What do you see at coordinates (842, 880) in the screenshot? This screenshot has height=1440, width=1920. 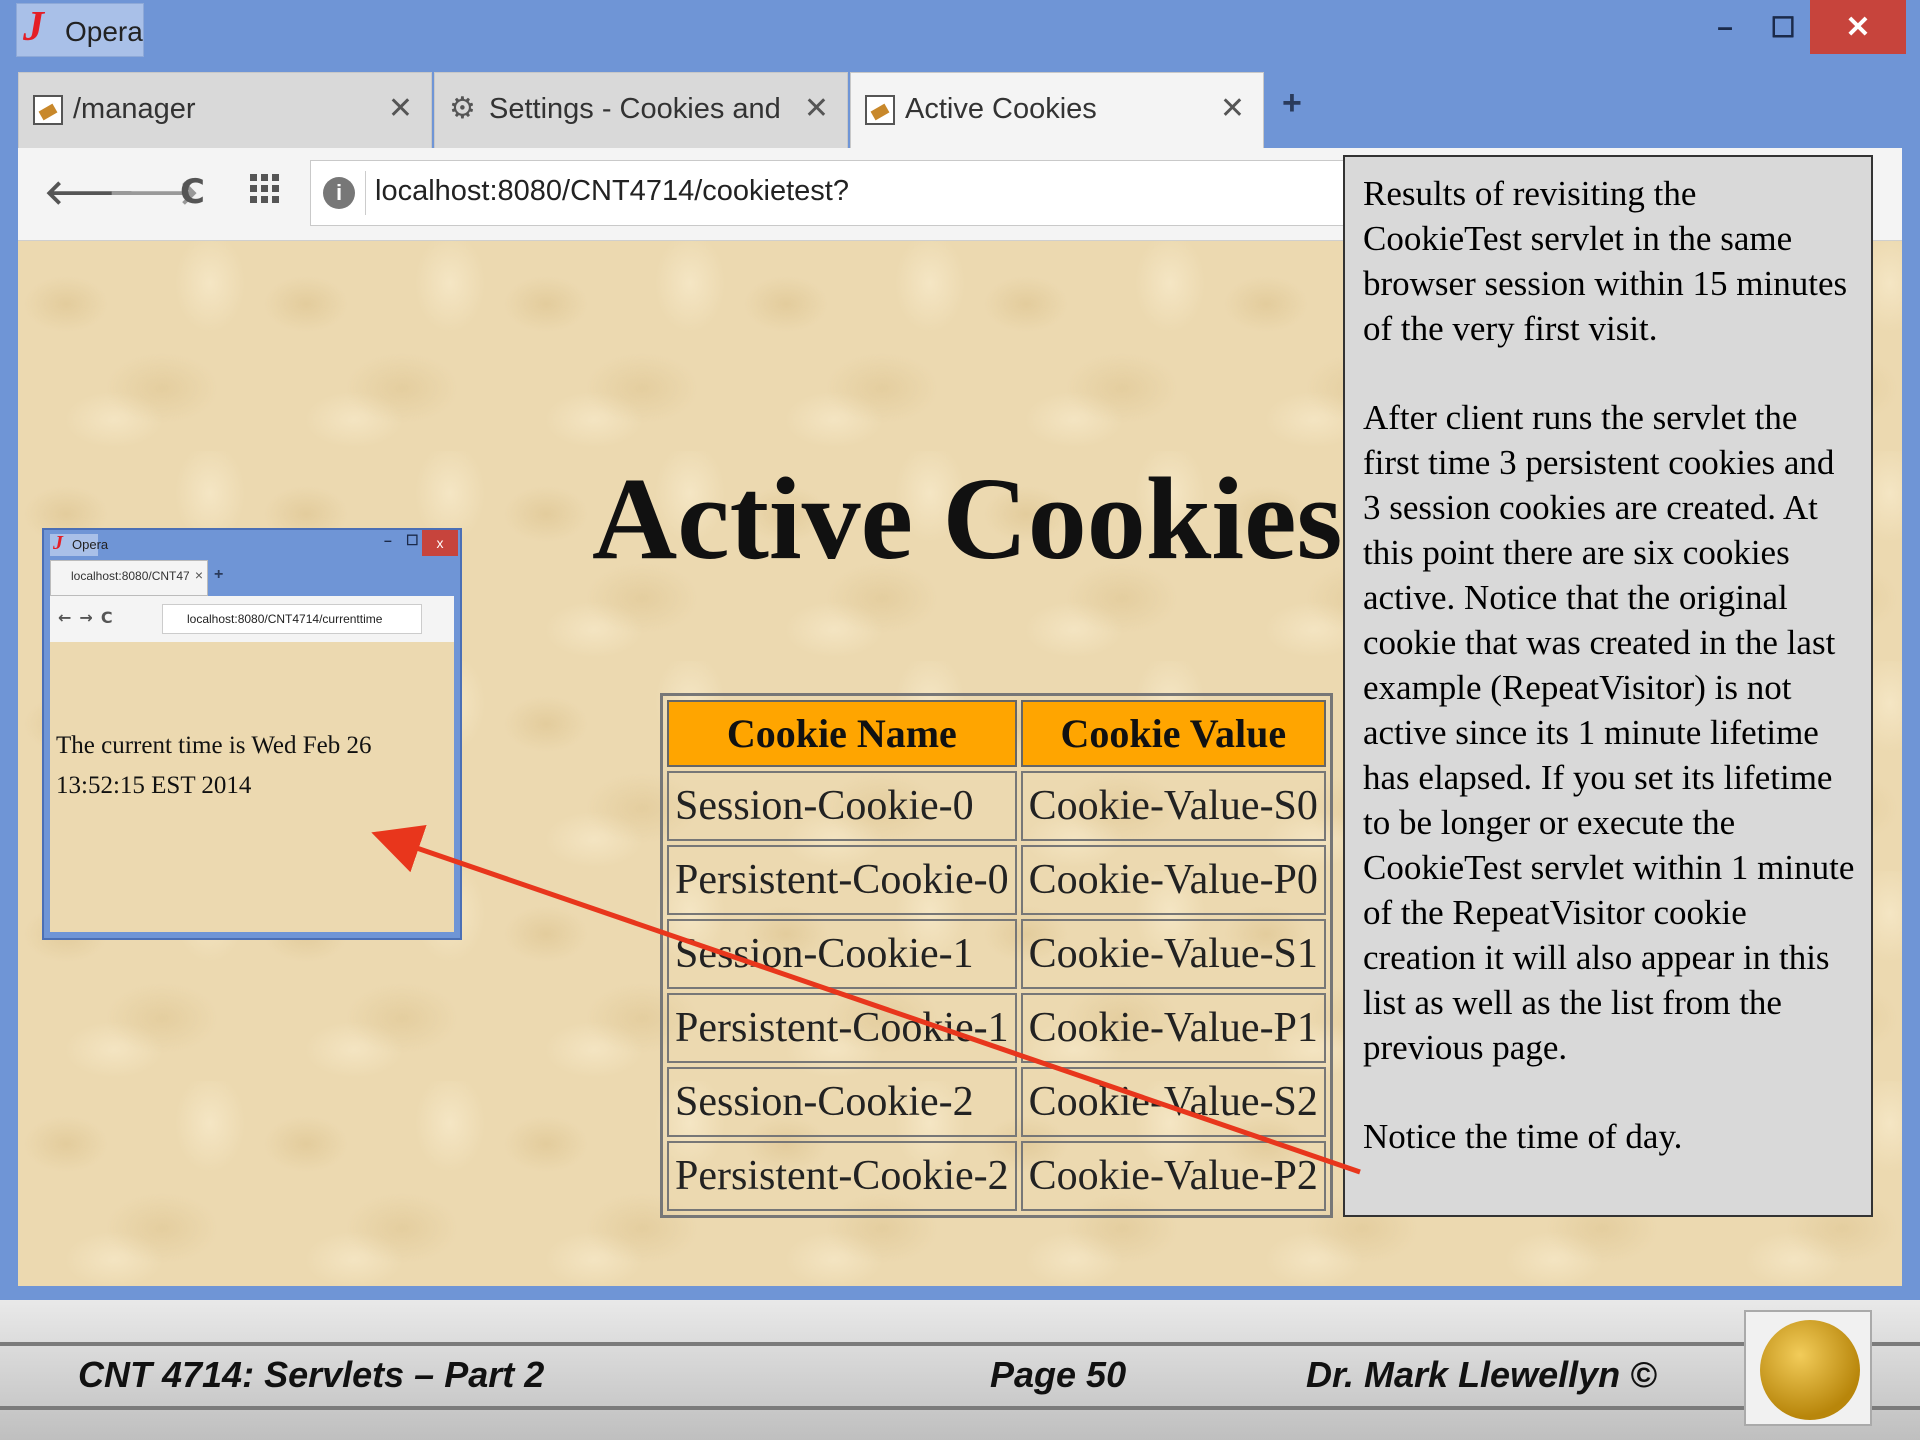 I see `cookie-name-cell: Persistent-Cookie-0` at bounding box center [842, 880].